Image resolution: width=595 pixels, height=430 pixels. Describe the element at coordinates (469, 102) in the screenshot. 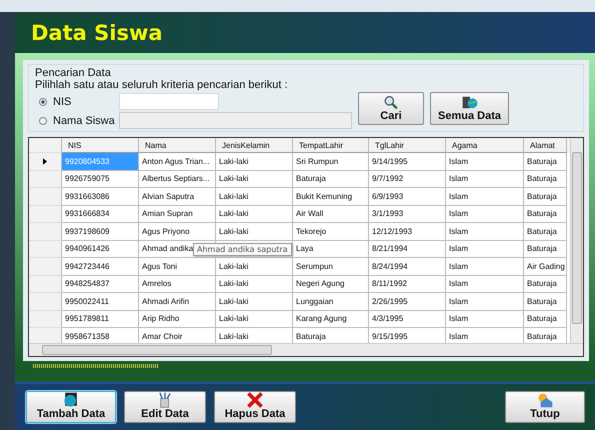

I see `database-icon` at that location.